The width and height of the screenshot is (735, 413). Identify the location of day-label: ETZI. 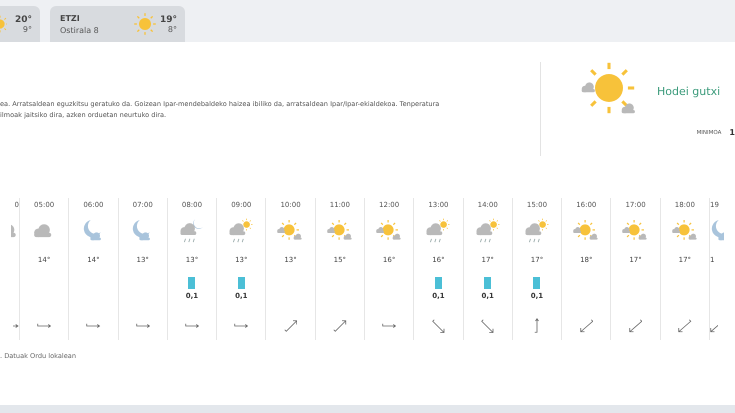
(70, 18).